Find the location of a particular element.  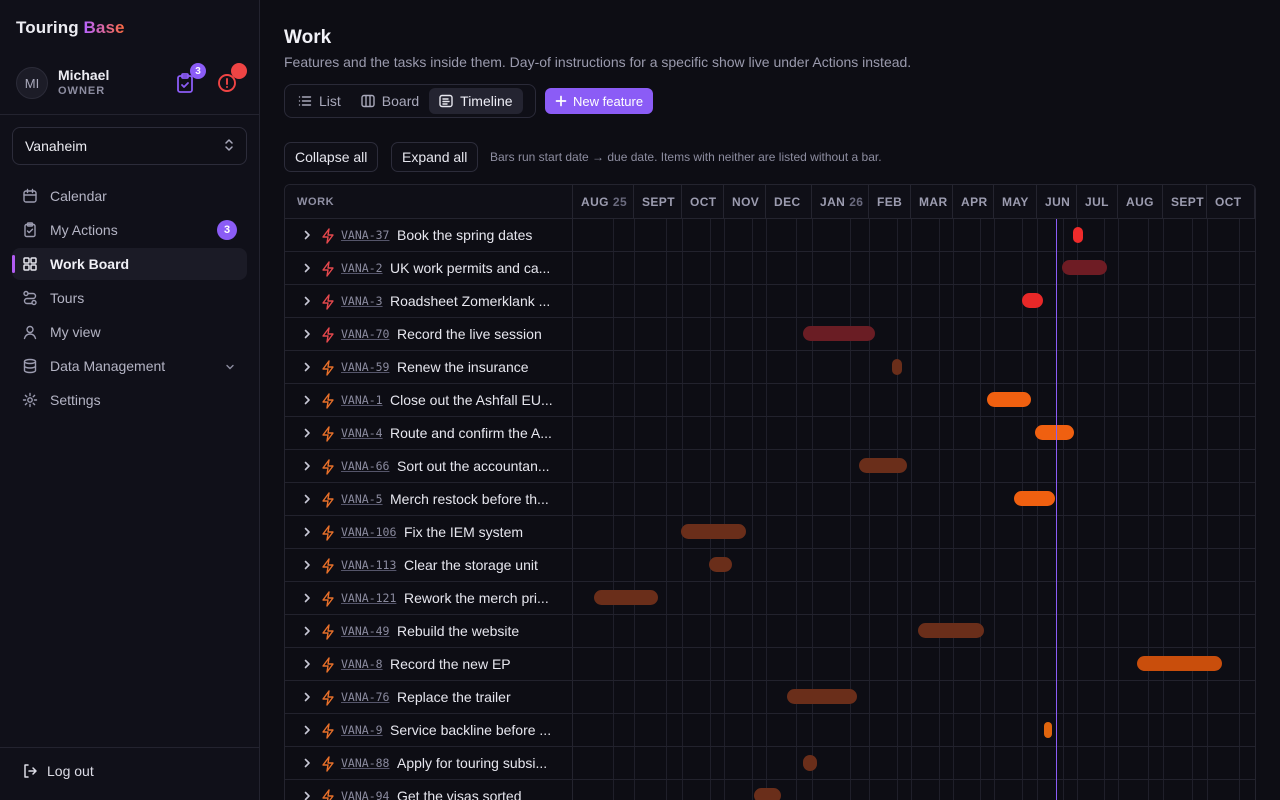

table-row: VANA-49 Rebuild the website is located at coordinates (770, 631).